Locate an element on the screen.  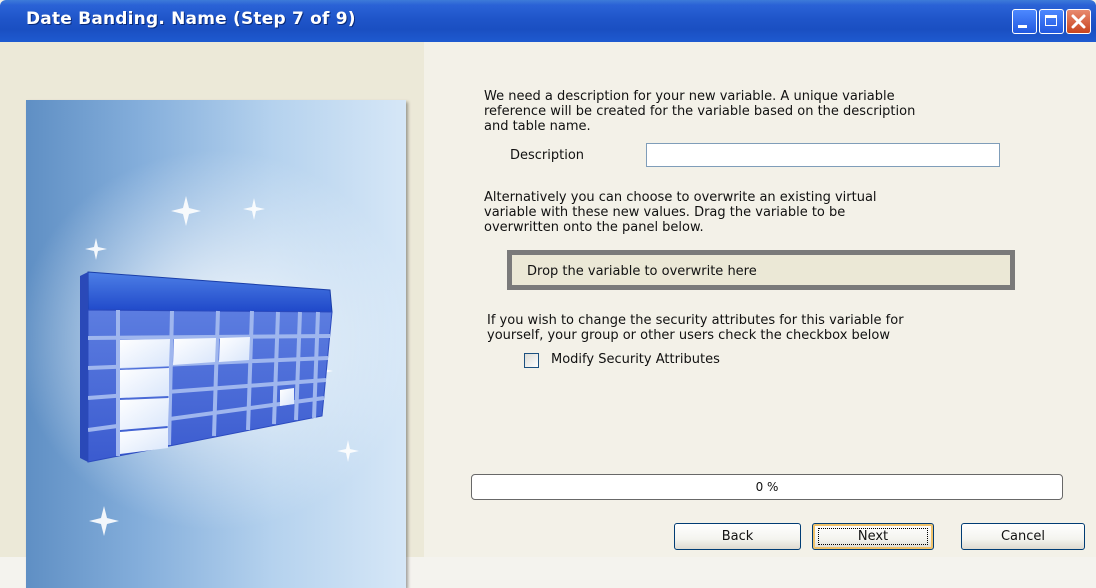
modify-security-checkbox is located at coordinates (531, 360).